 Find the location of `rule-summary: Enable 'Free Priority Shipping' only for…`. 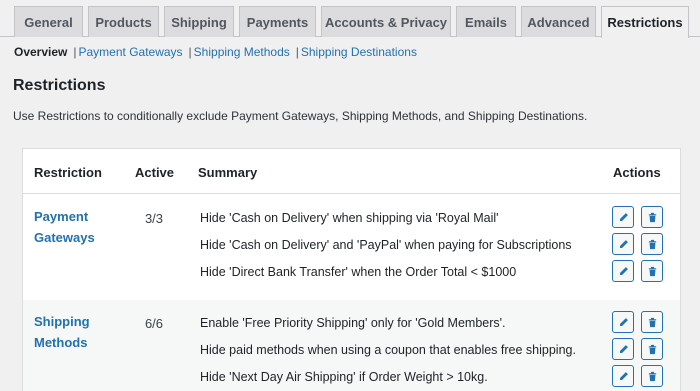

rule-summary: Enable 'Free Priority Shipping' only for… is located at coordinates (353, 323).